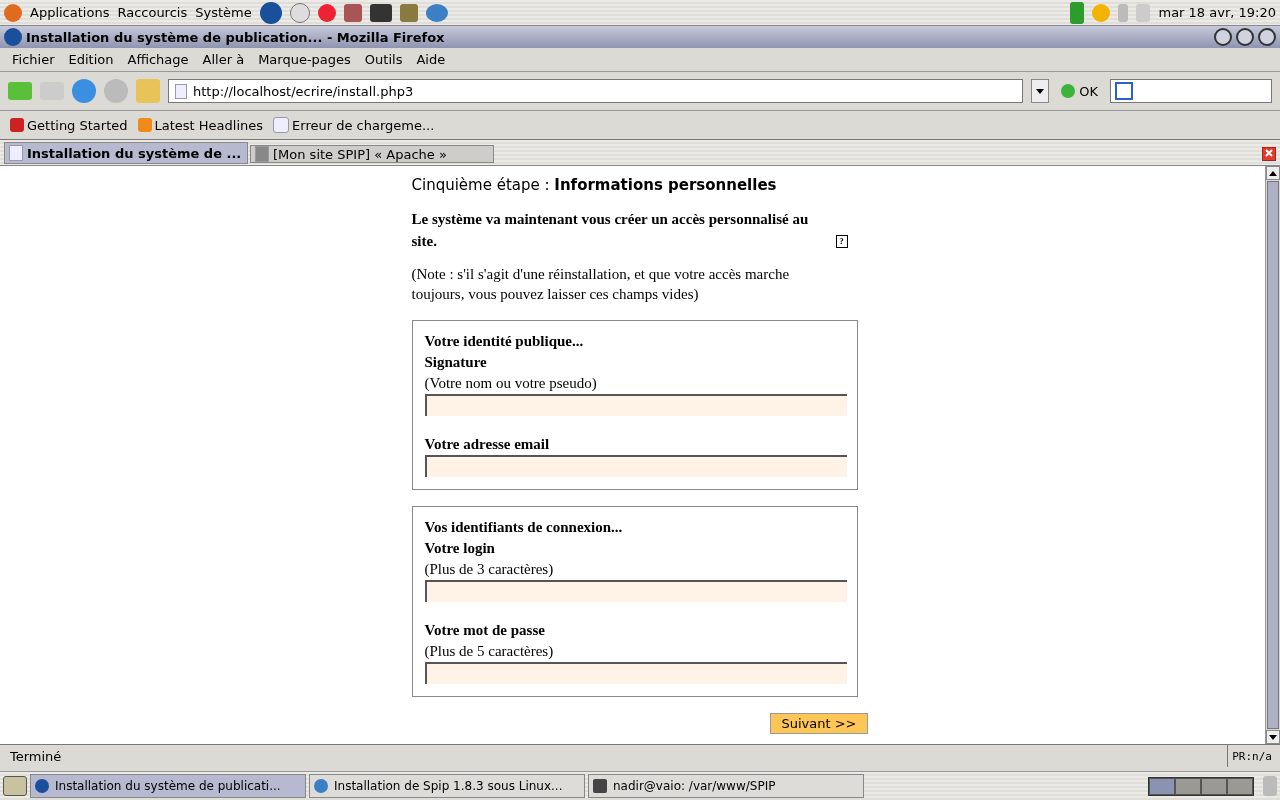 This screenshot has width=1280, height=800. Describe the element at coordinates (456, 362) in the screenshot. I see `field-label: Signature` at that location.